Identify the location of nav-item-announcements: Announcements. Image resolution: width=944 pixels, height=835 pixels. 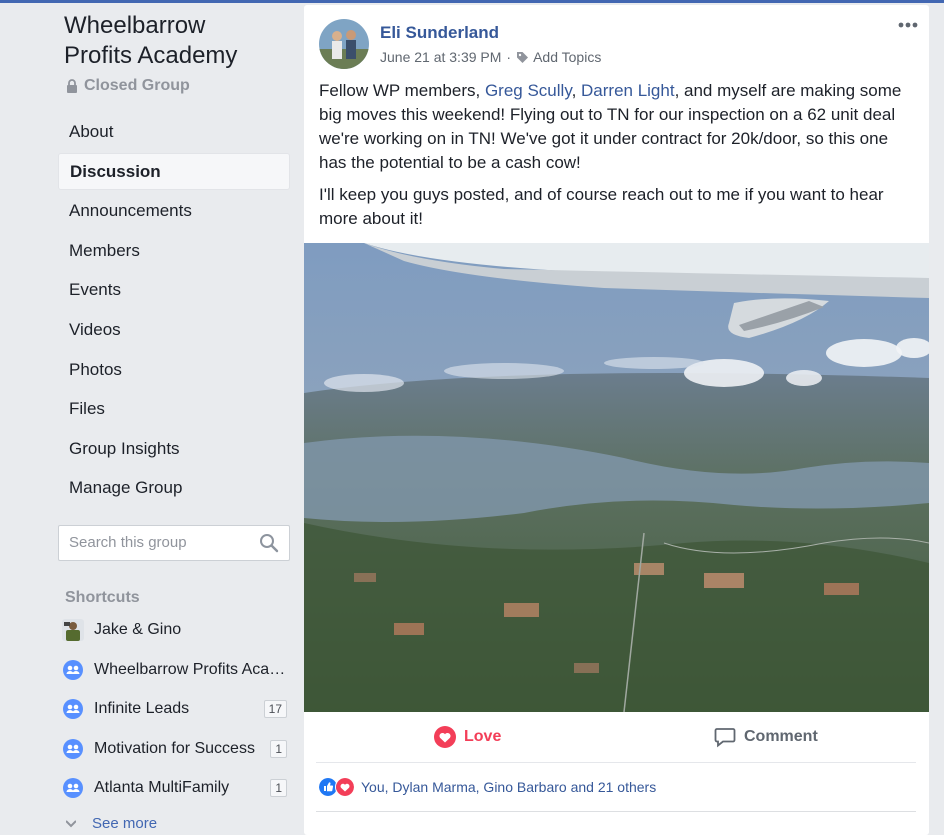
(174, 210).